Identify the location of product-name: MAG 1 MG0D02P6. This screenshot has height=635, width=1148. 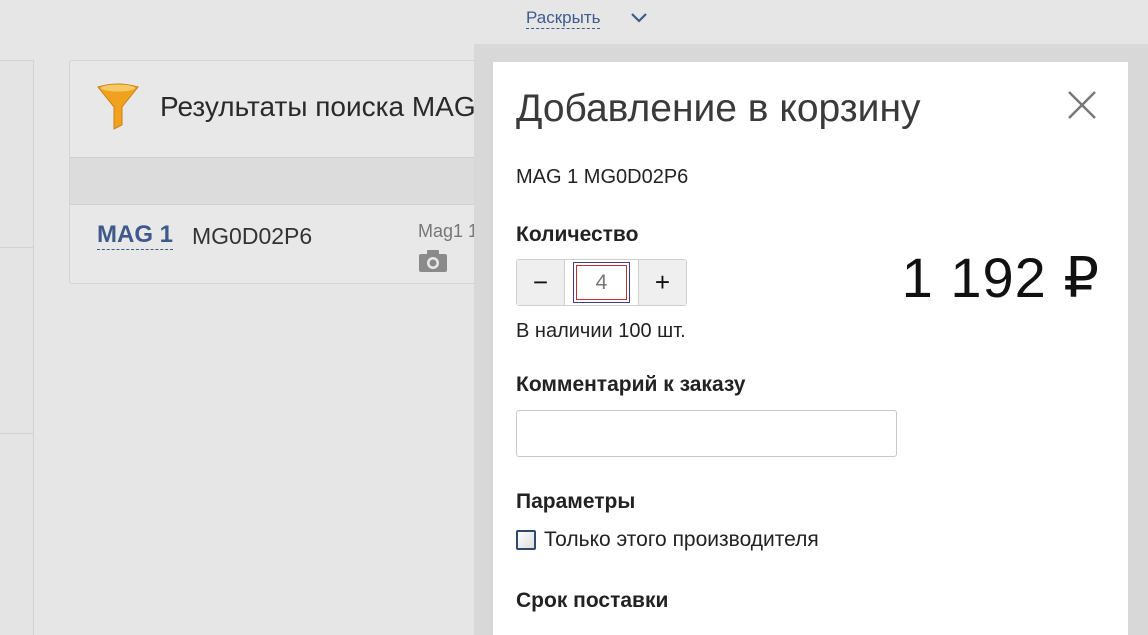
(602, 177).